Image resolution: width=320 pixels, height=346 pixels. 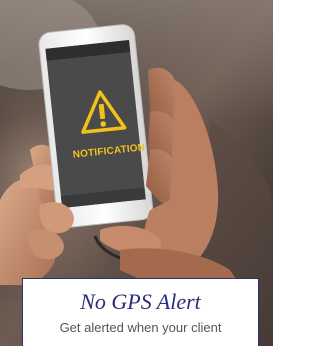 What do you see at coordinates (140, 301) in the screenshot?
I see `caption-title: No GPS Alert` at bounding box center [140, 301].